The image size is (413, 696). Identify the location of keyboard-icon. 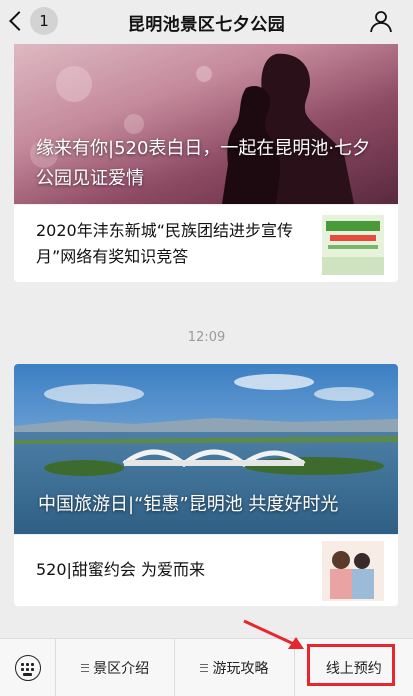
(27, 668).